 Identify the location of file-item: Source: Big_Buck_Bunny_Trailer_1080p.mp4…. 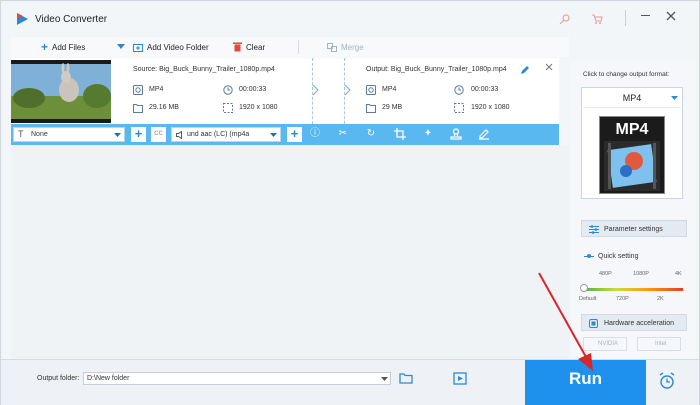
(285, 91).